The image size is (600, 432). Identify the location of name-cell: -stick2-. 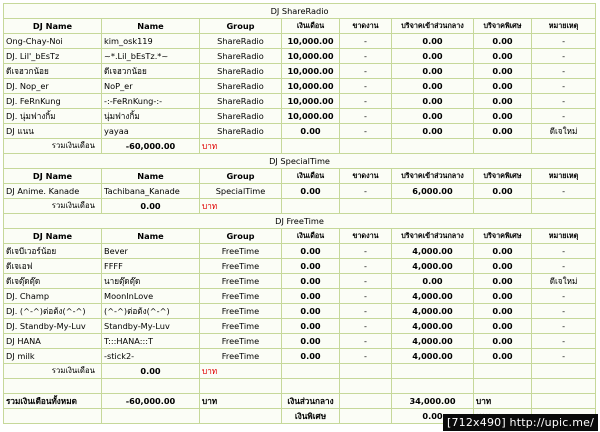
(150, 356).